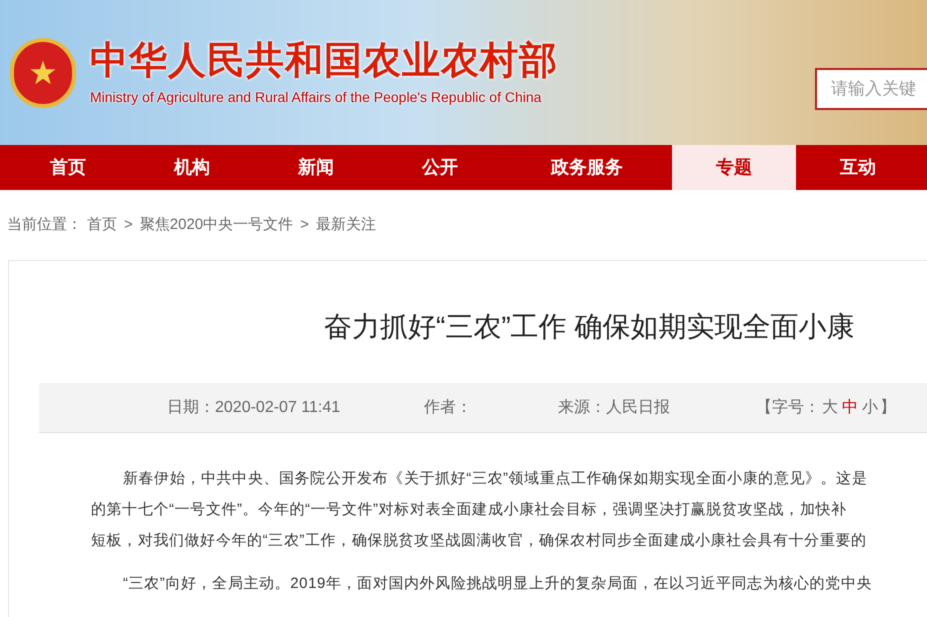  What do you see at coordinates (316, 97) in the screenshot?
I see `site-subtitle: Ministry of Agriculture and Rural Affairs of the People's Republic of China` at bounding box center [316, 97].